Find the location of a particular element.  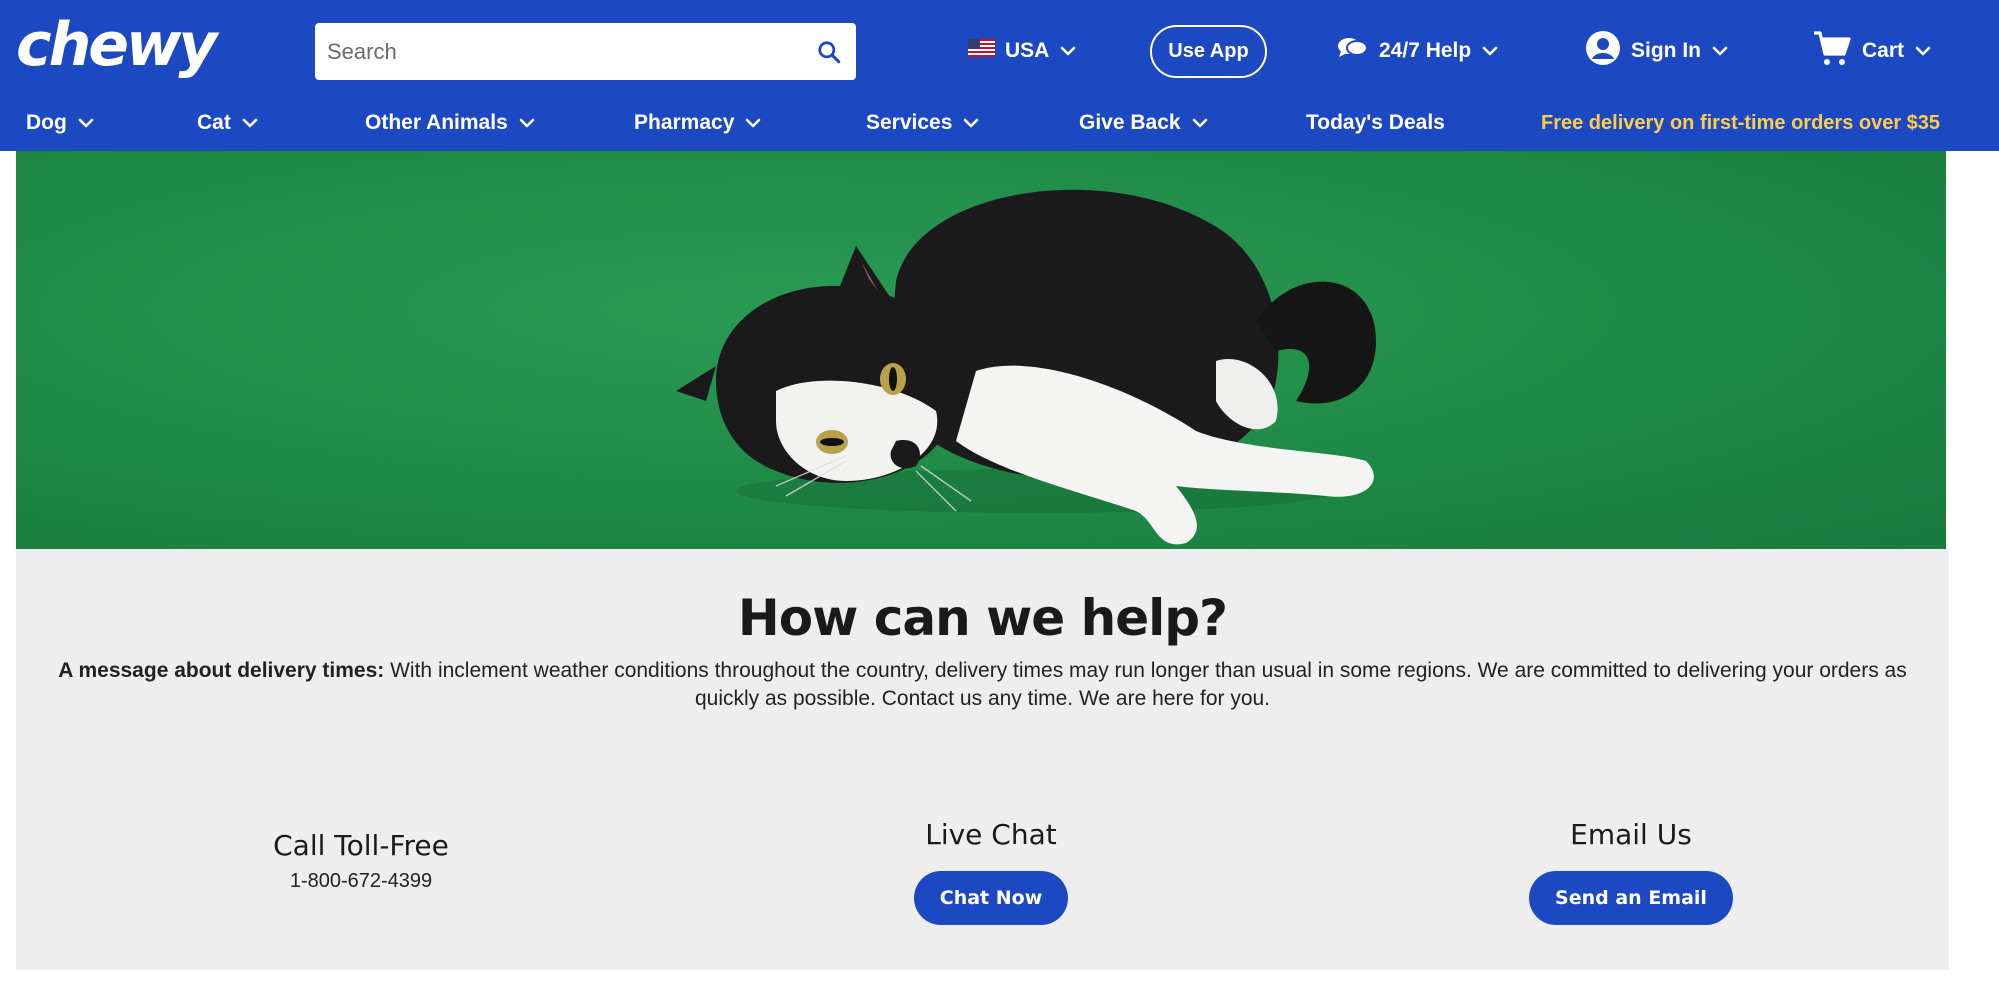

nav-item-give-back: Give Back is located at coordinates (1144, 123).